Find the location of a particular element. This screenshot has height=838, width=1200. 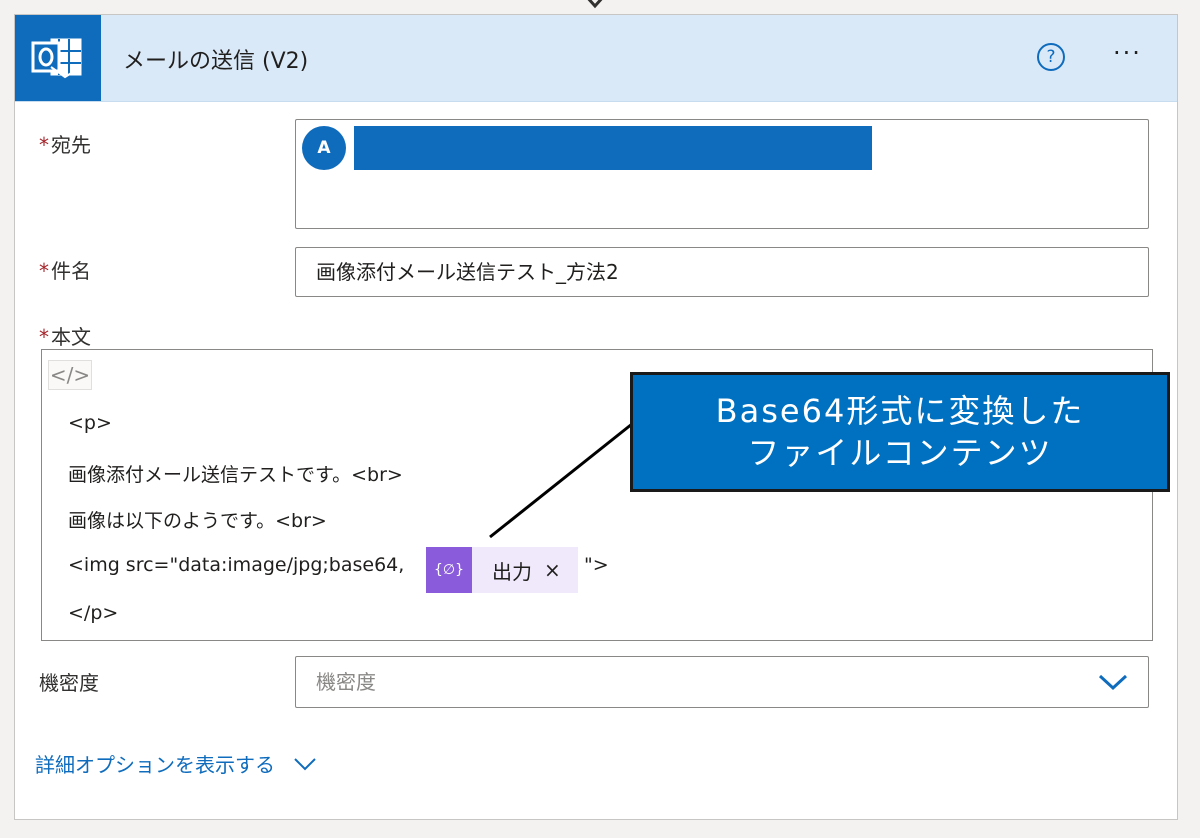

body-label-text: 本文 is located at coordinates (71, 337).